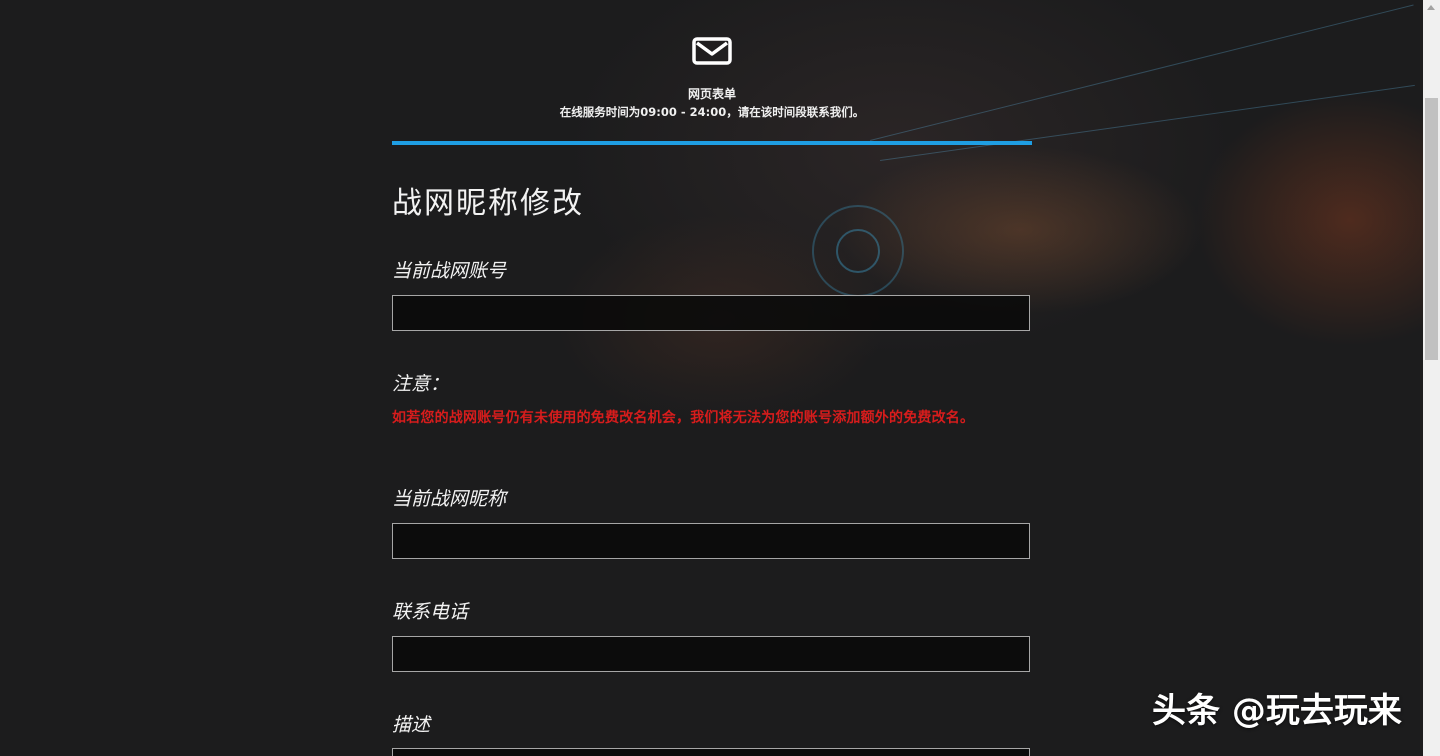 The height and width of the screenshot is (756, 1440). I want to click on page-heading: 战网昵称修改, so click(488, 203).